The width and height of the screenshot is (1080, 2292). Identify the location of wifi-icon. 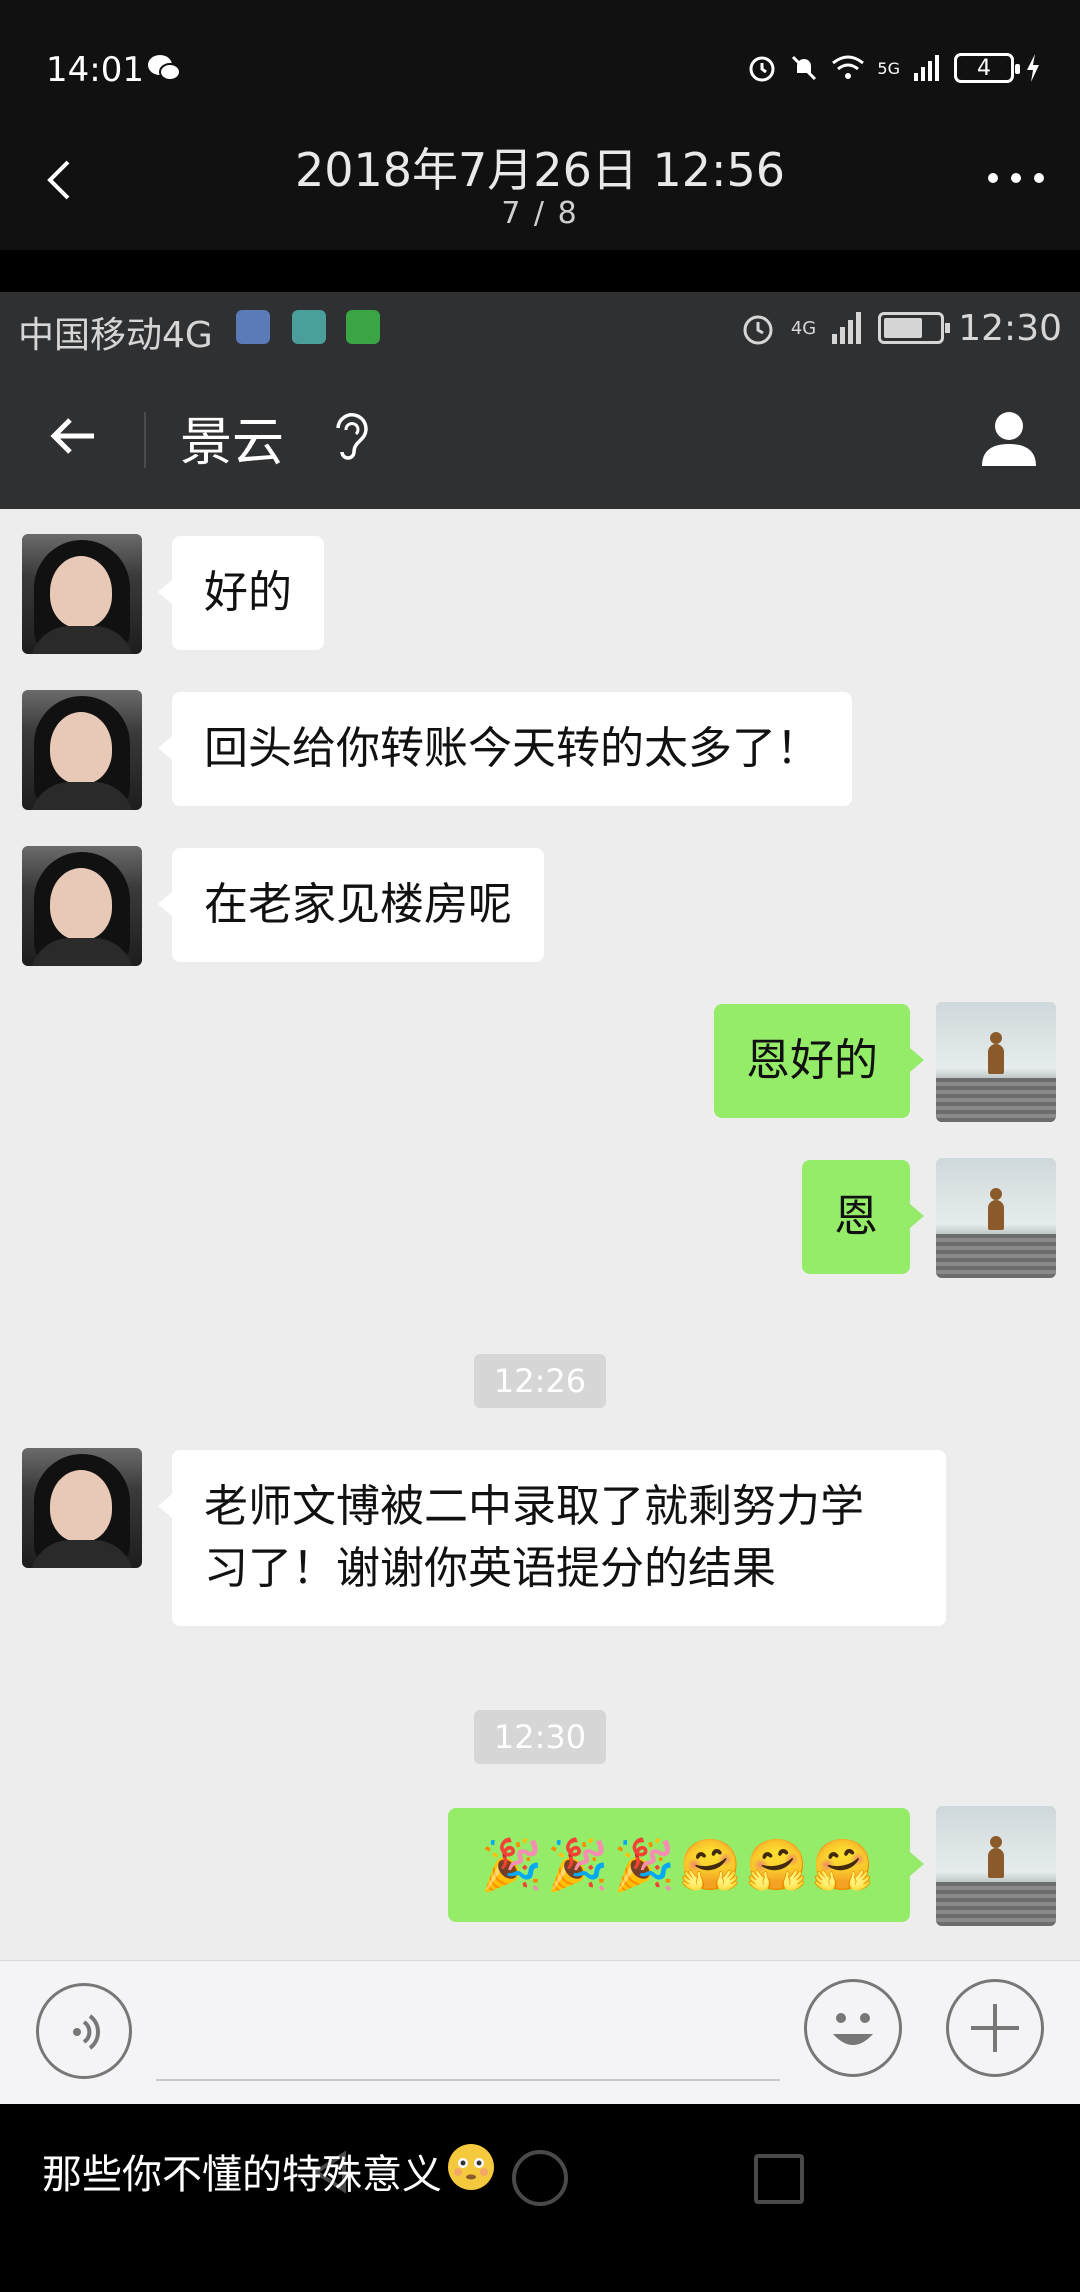
(848, 67).